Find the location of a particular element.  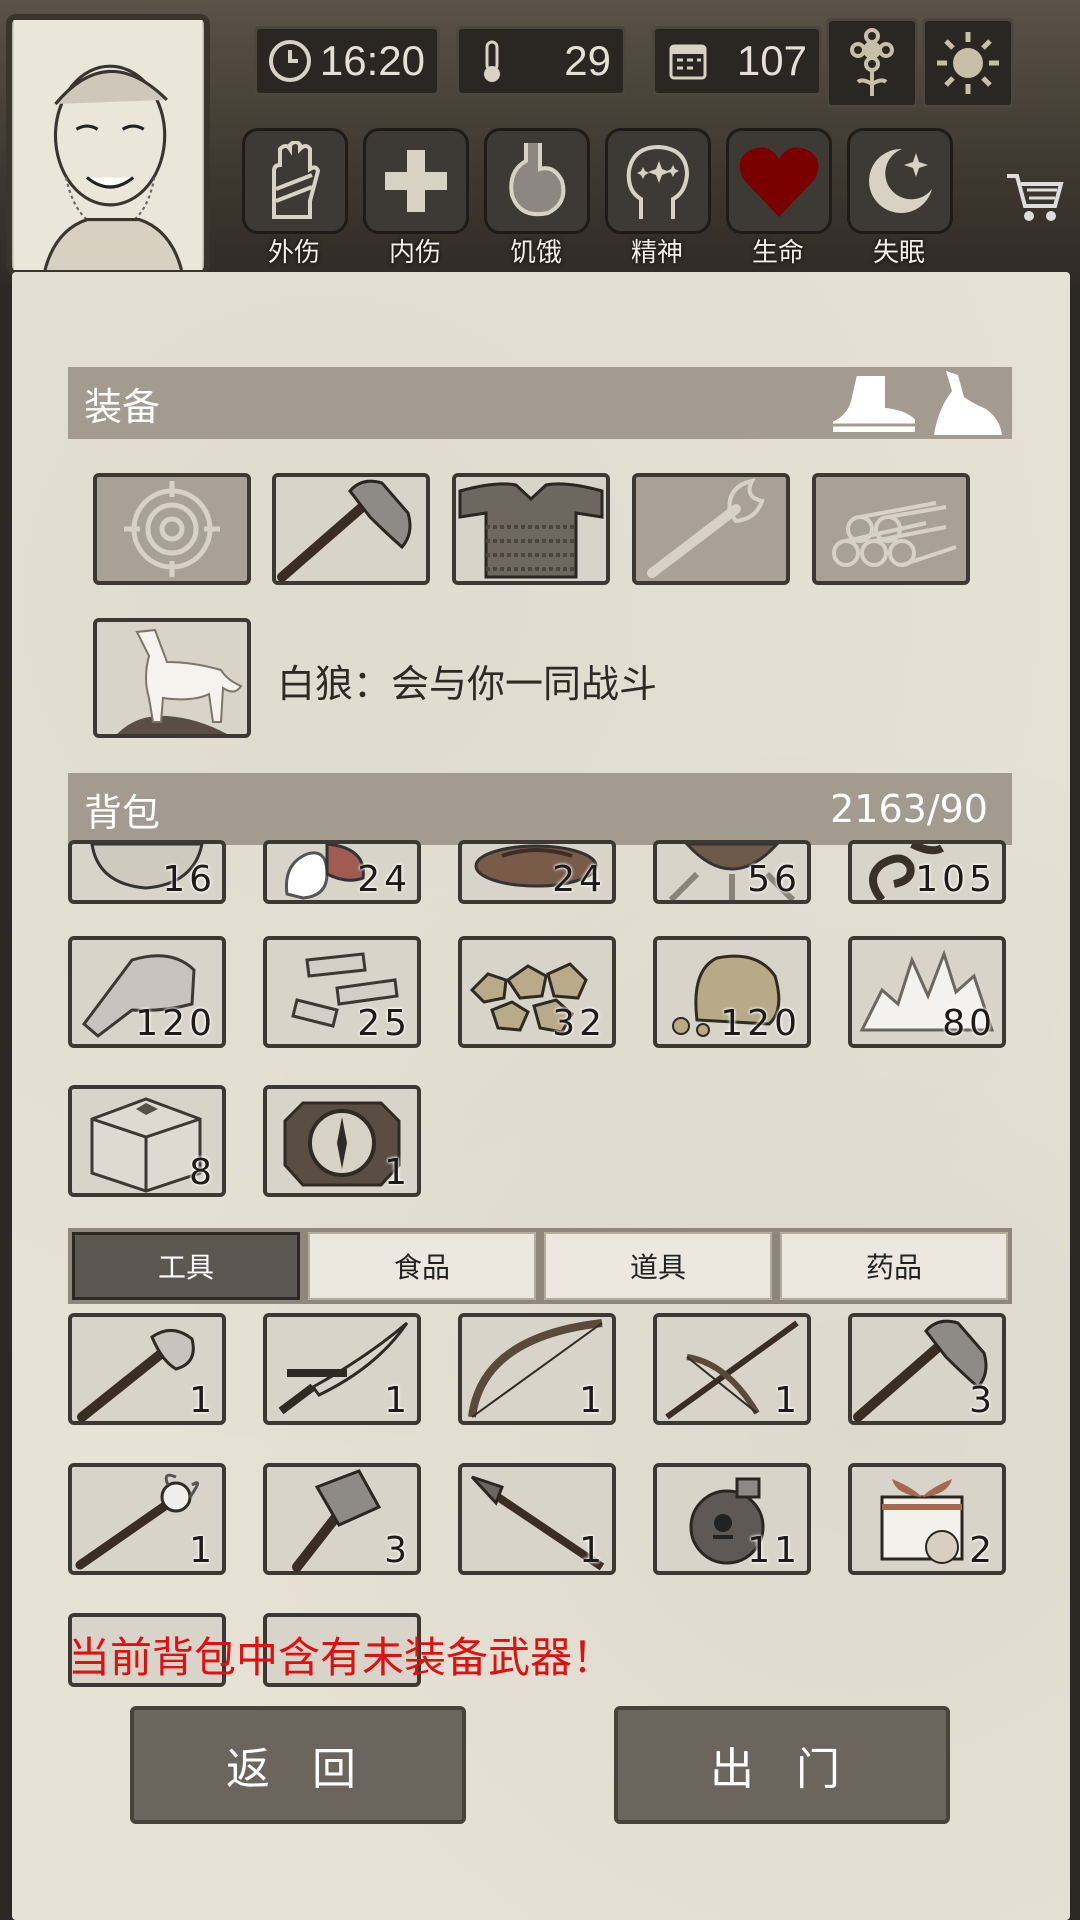

item-count: 16 is located at coordinates (189, 879).